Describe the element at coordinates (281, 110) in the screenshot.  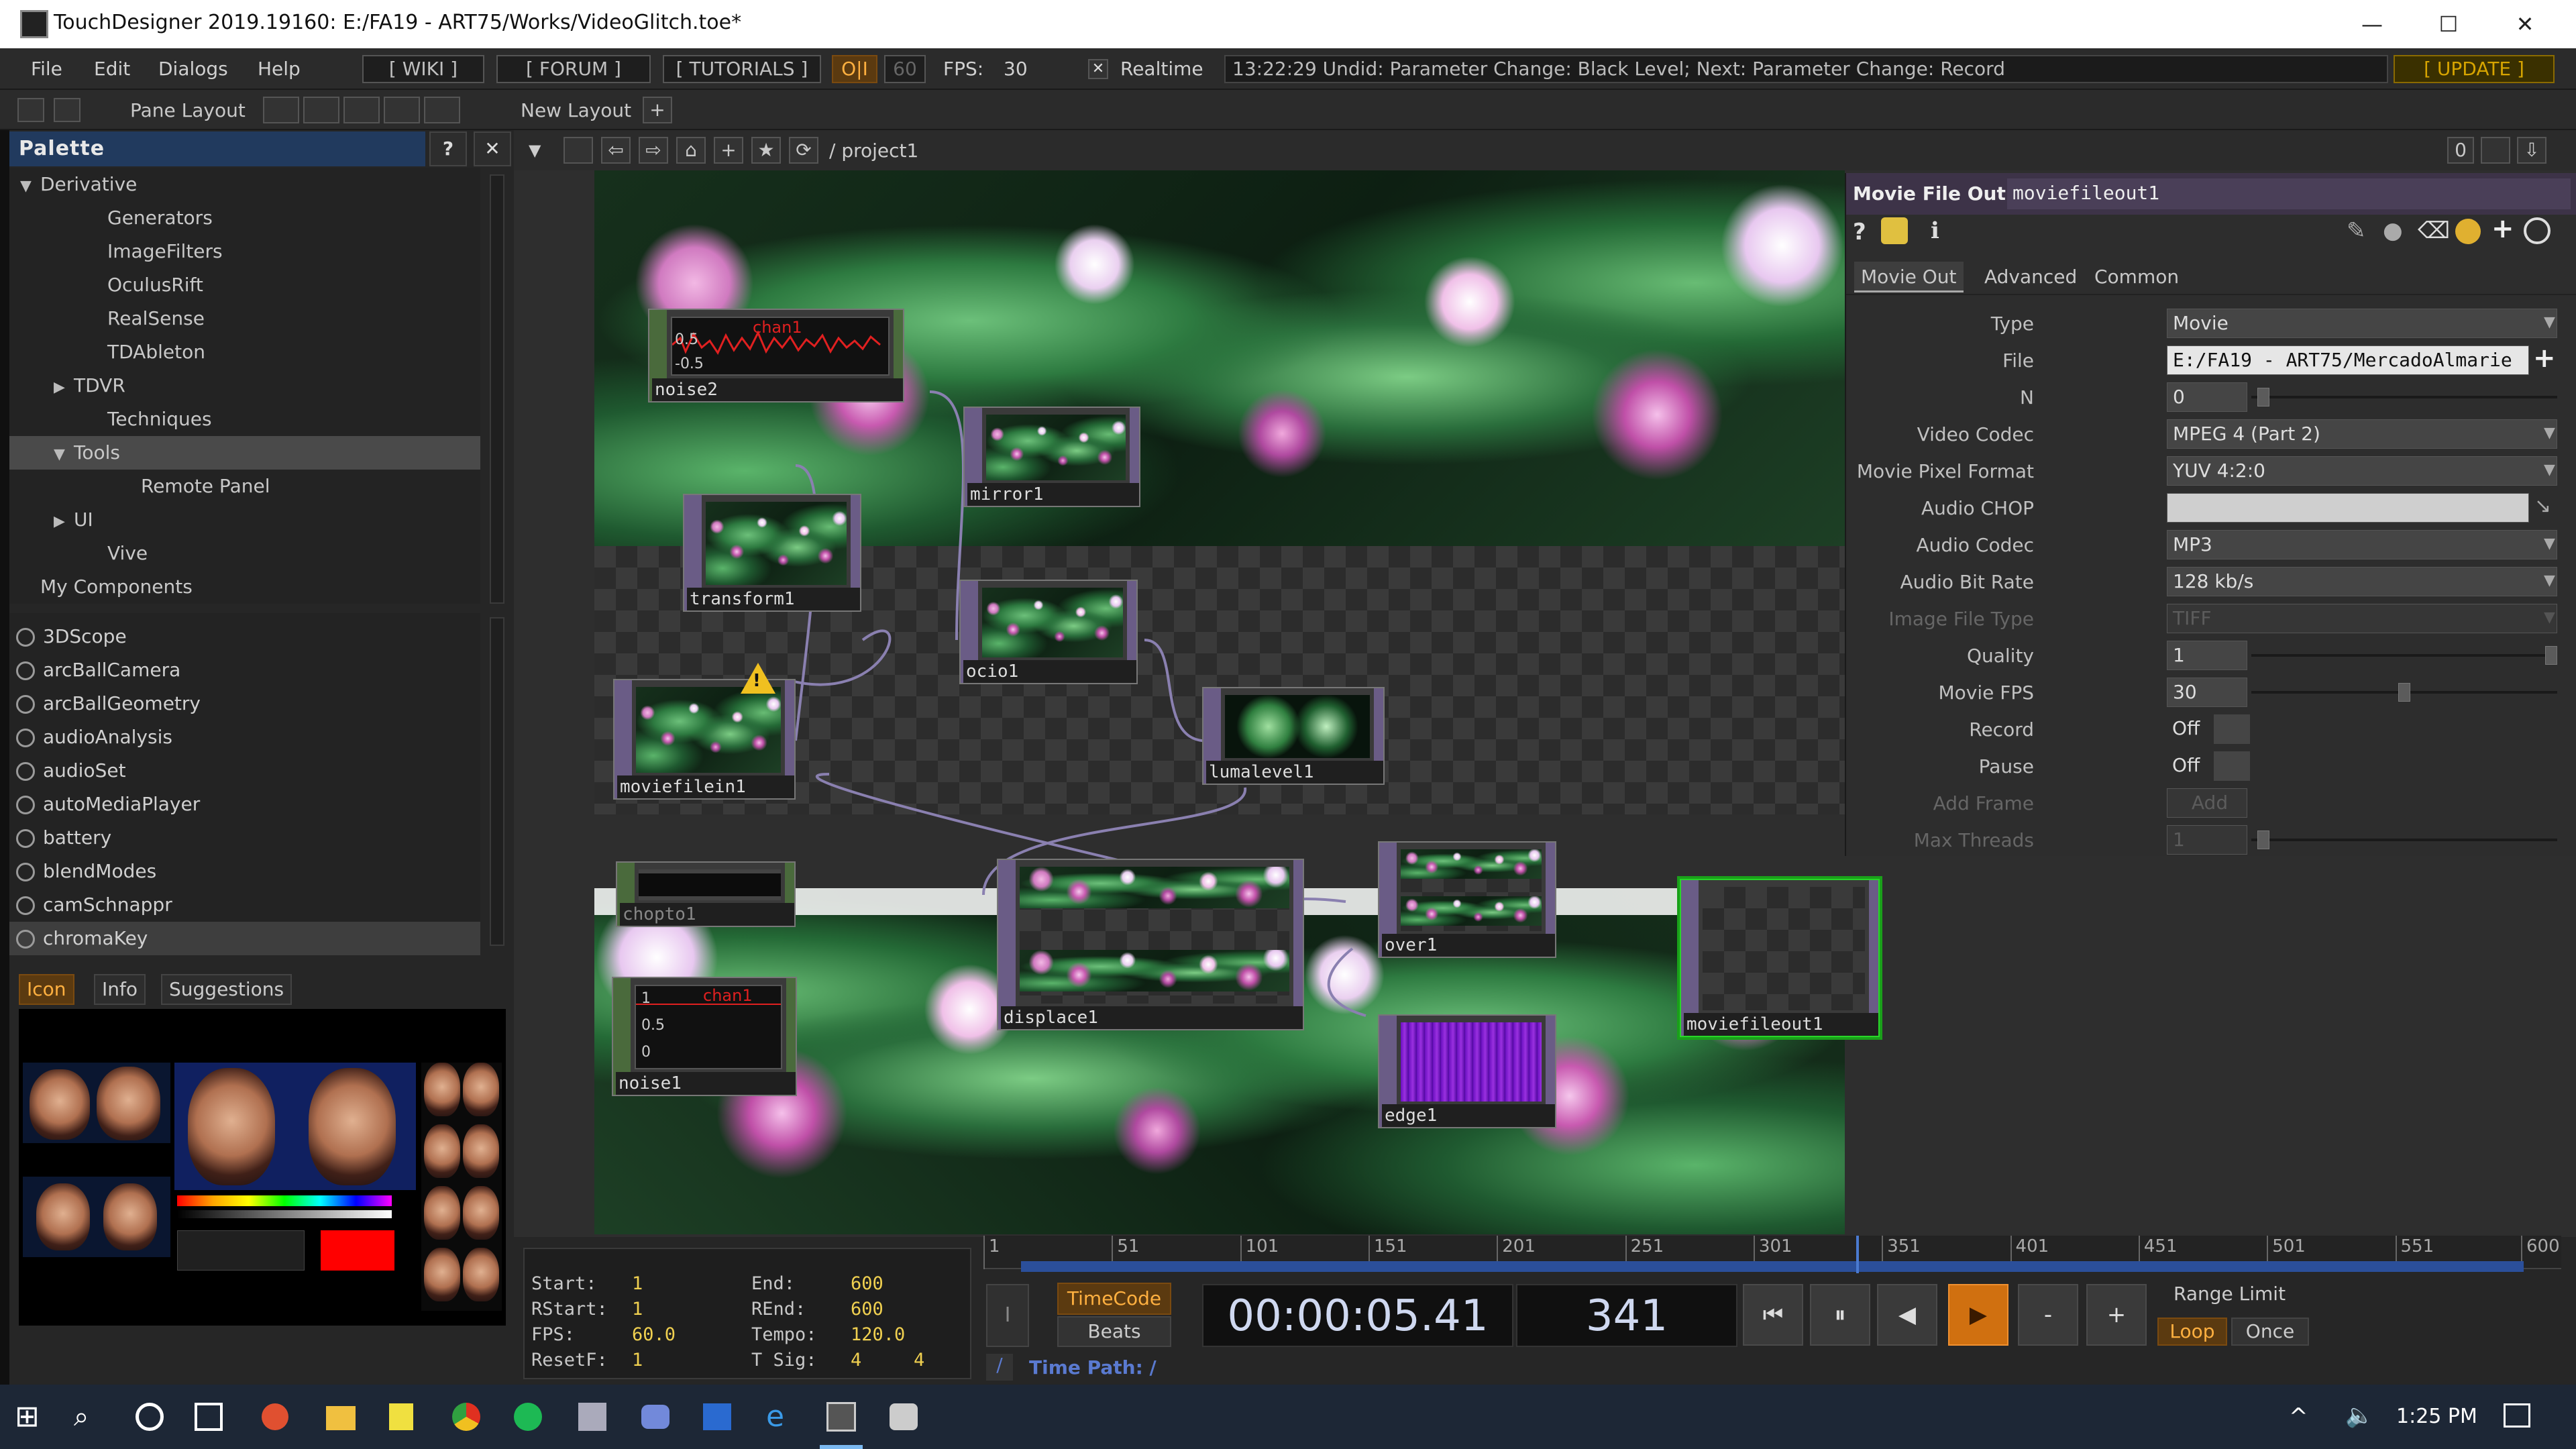
I see `layout-single-button` at that location.